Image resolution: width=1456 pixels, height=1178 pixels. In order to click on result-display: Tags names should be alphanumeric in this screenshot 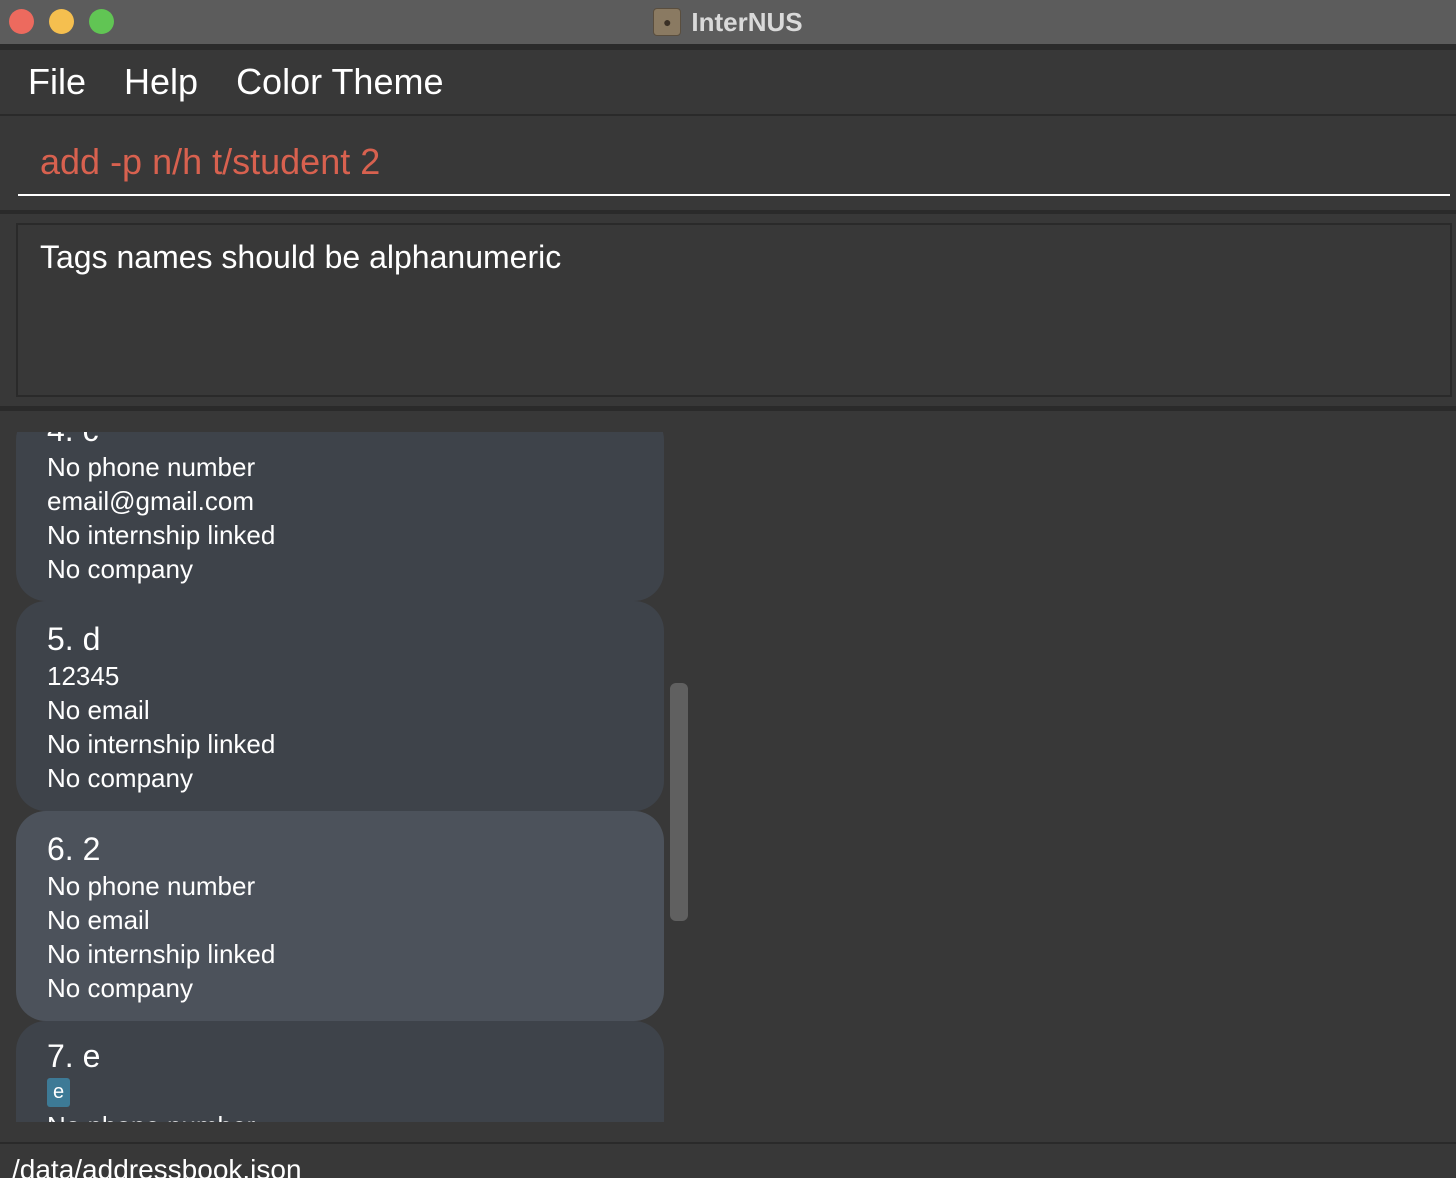, I will do `click(734, 310)`.